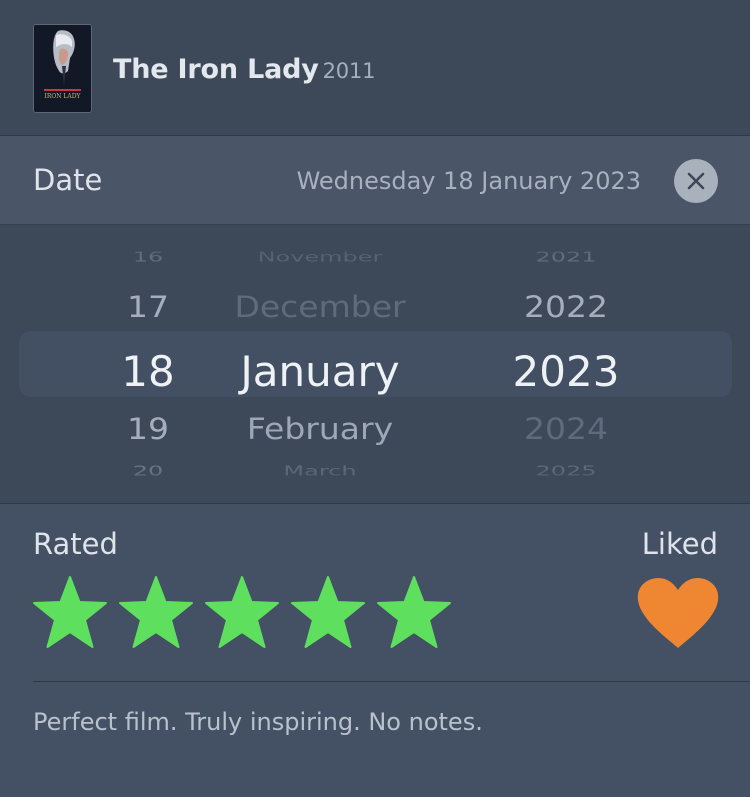 This screenshot has width=750, height=797. What do you see at coordinates (258, 722) in the screenshot?
I see `review-text: Perfect film. Truly inspiring. No notes.` at bounding box center [258, 722].